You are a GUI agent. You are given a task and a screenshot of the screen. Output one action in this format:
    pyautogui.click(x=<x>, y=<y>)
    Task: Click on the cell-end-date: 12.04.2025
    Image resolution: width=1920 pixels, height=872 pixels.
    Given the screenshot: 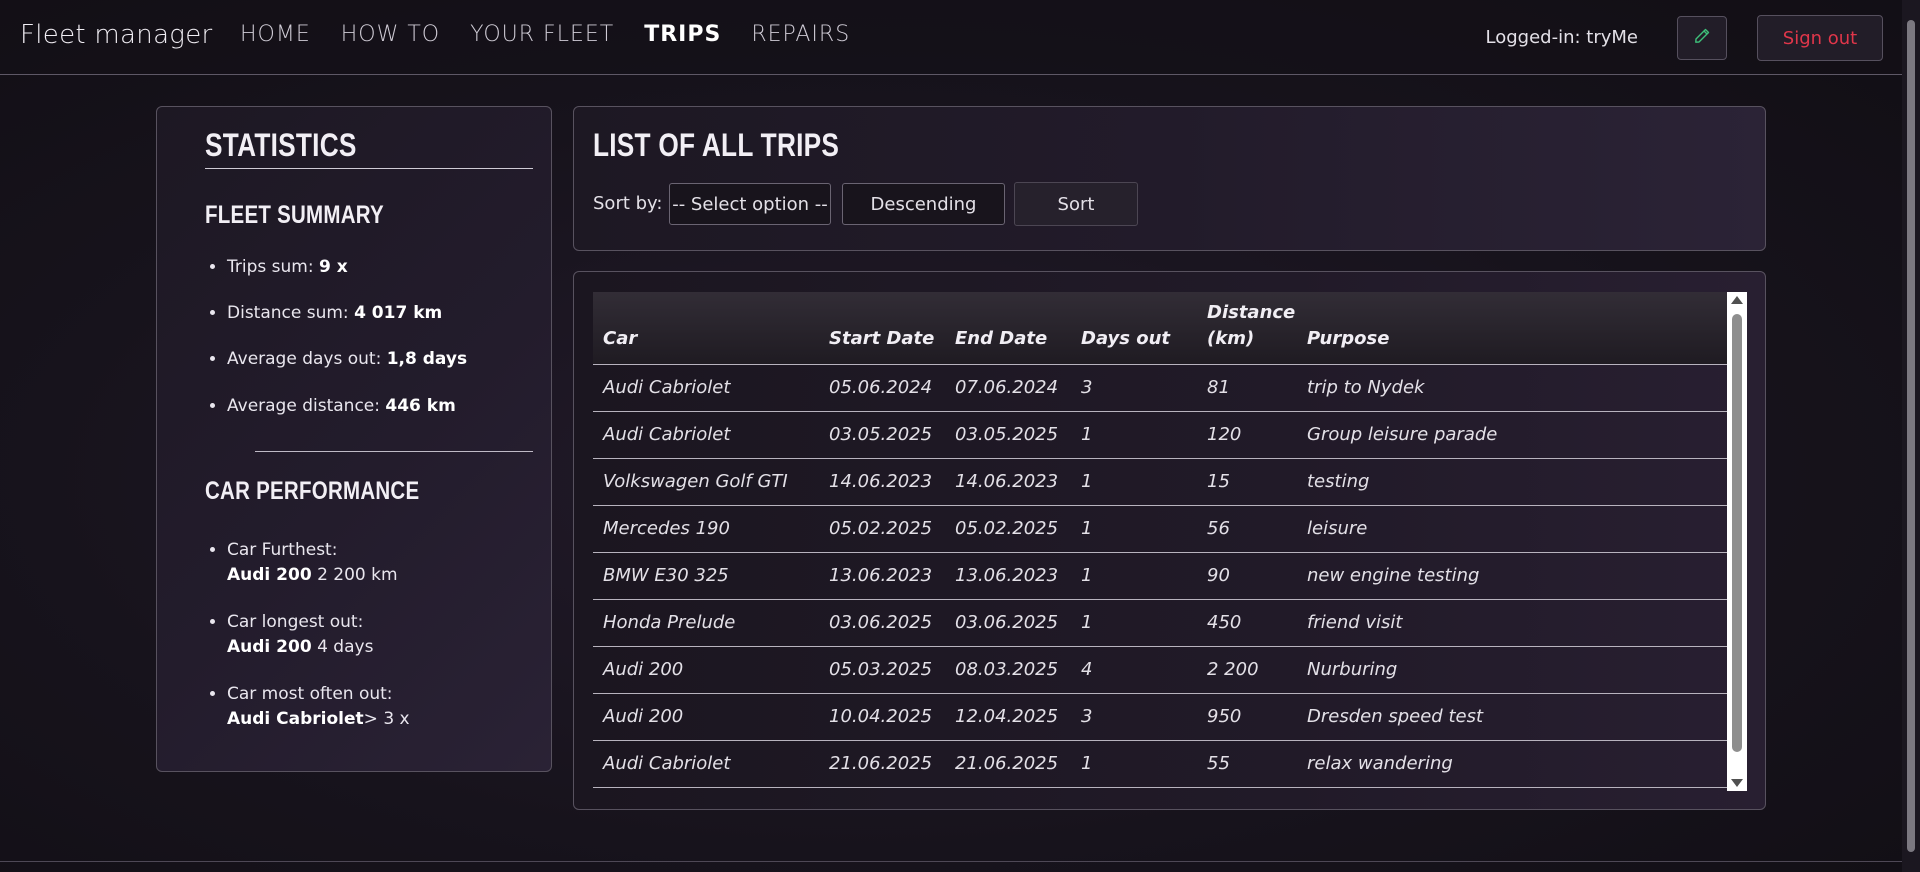 What is the action you would take?
    pyautogui.click(x=1008, y=717)
    